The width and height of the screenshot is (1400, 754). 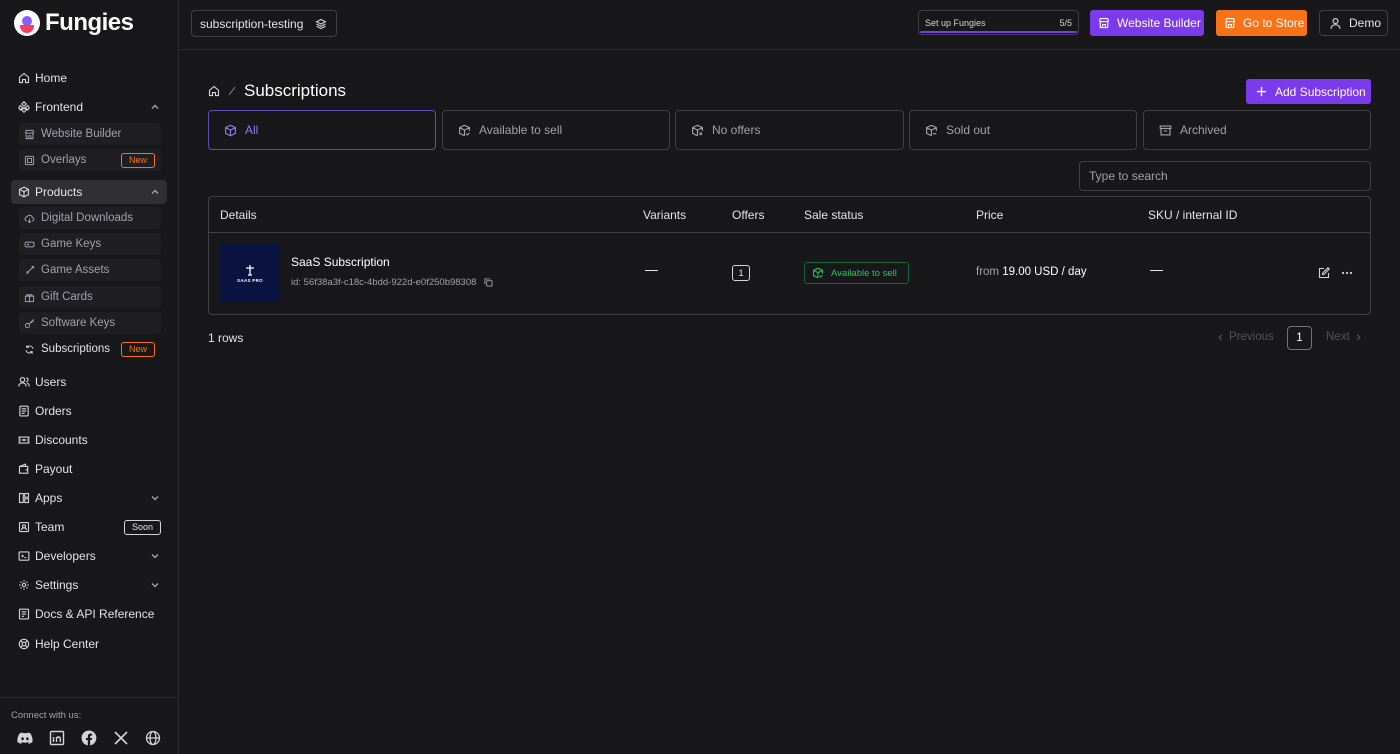 What do you see at coordinates (89, 469) in the screenshot?
I see `sidebar-item-payout: Payout` at bounding box center [89, 469].